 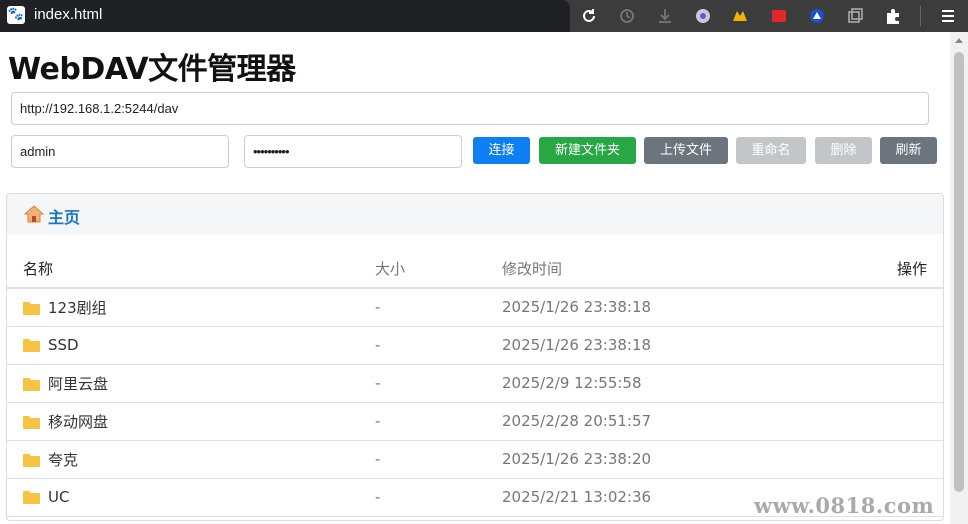 I want to click on new-folder-button: 新建文件夹, so click(x=587, y=150).